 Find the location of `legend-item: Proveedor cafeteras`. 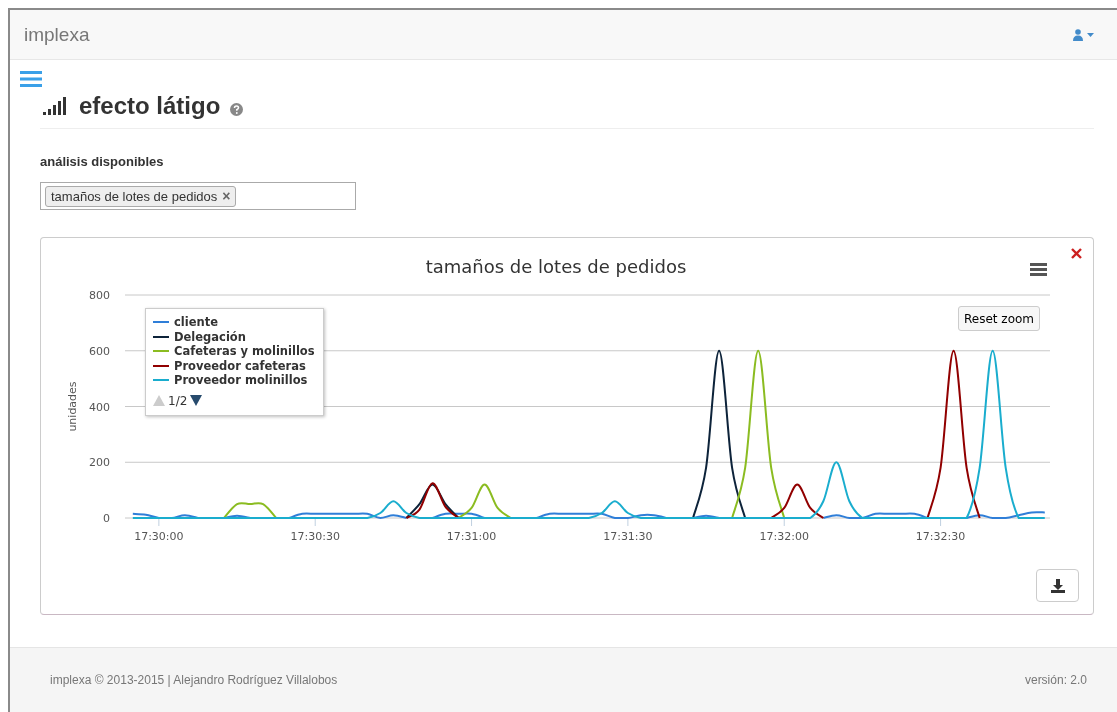

legend-item: Proveedor cafeteras is located at coordinates (240, 365).